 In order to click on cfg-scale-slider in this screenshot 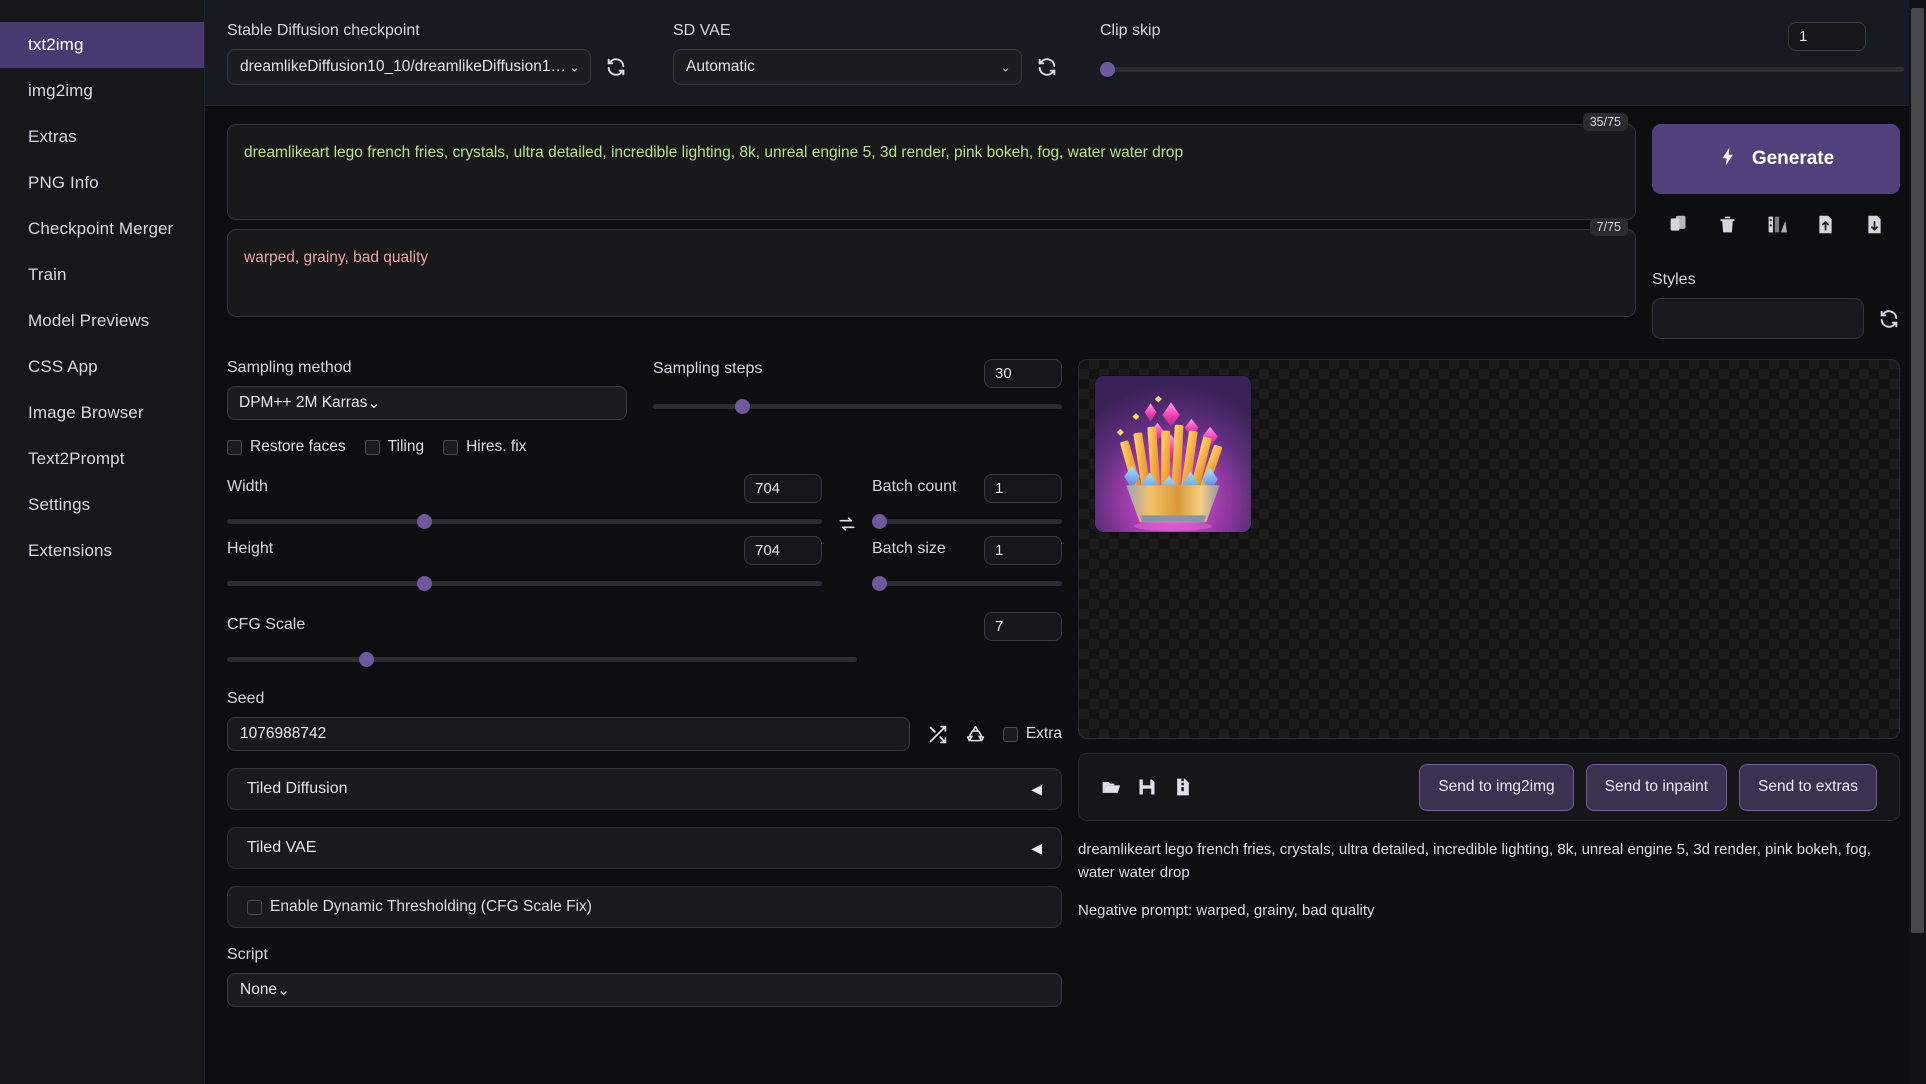, I will do `click(542, 659)`.